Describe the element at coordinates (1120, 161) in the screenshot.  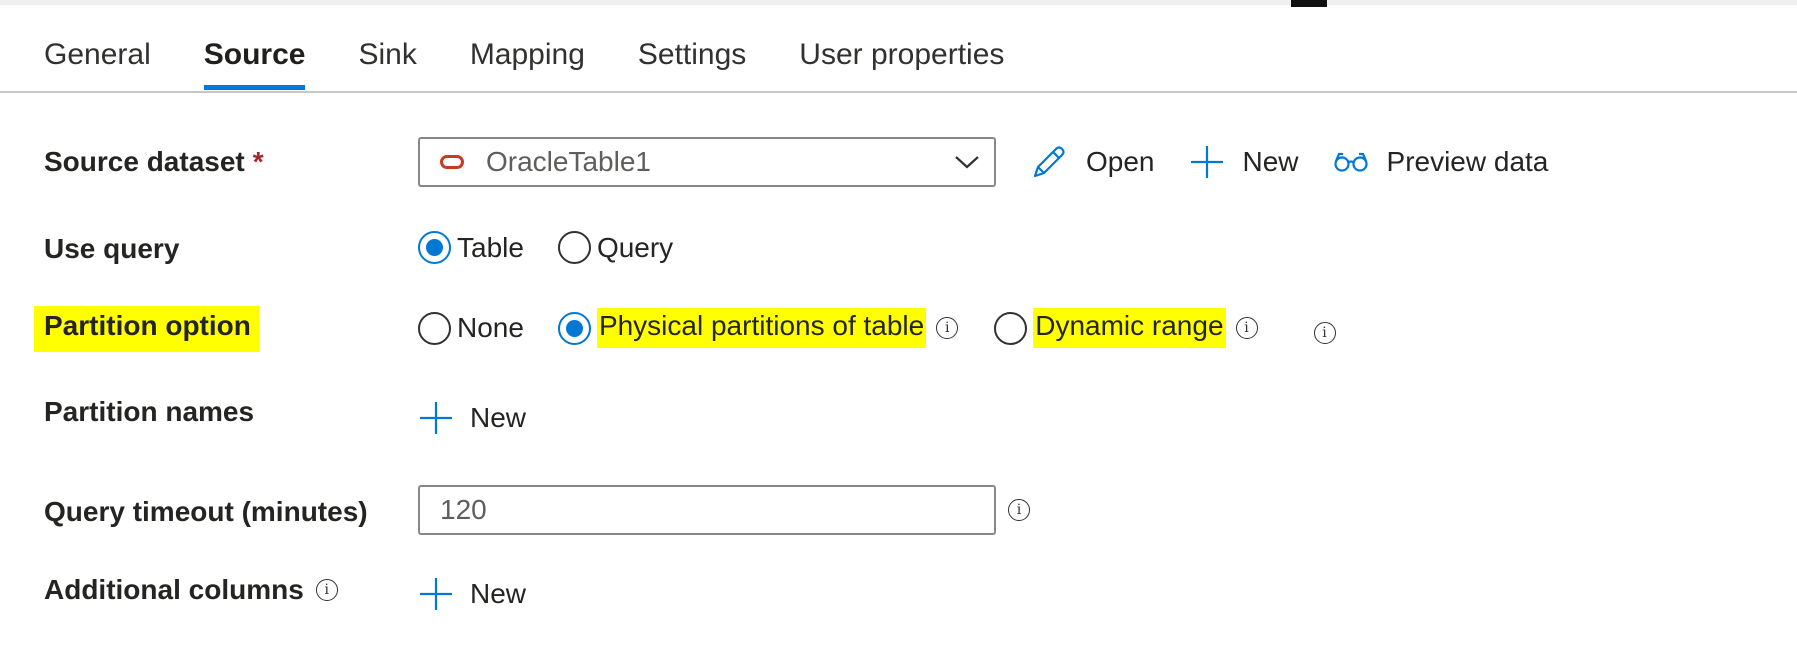
I see `open-button-label: Open` at that location.